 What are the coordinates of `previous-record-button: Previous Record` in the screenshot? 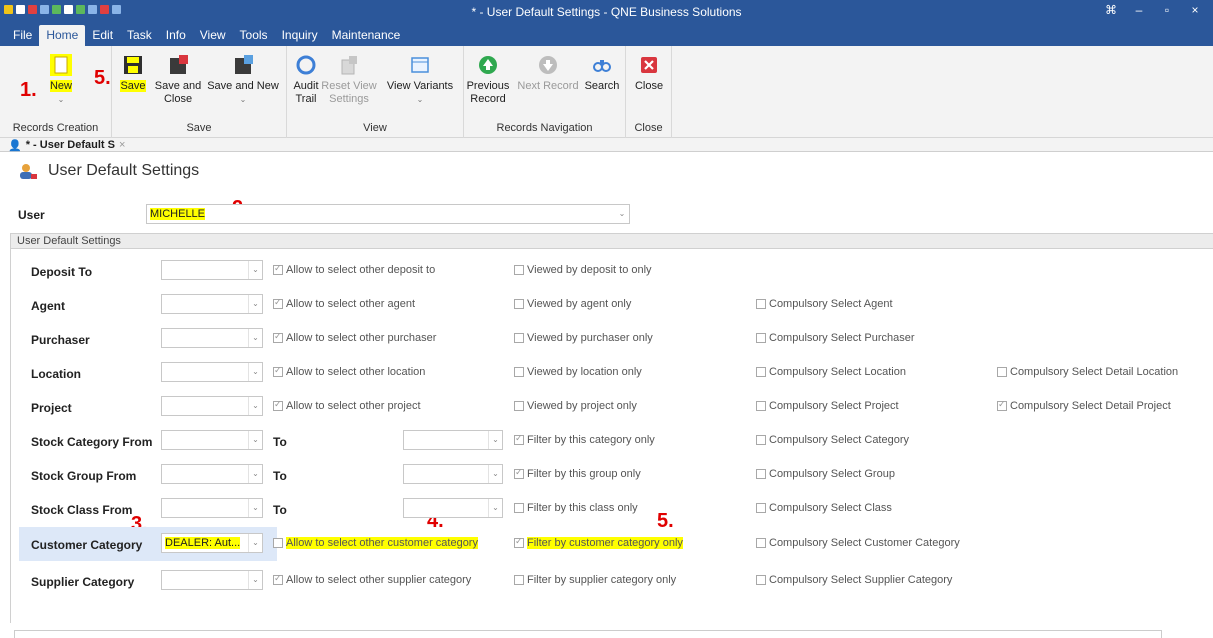 It's located at (488, 80).